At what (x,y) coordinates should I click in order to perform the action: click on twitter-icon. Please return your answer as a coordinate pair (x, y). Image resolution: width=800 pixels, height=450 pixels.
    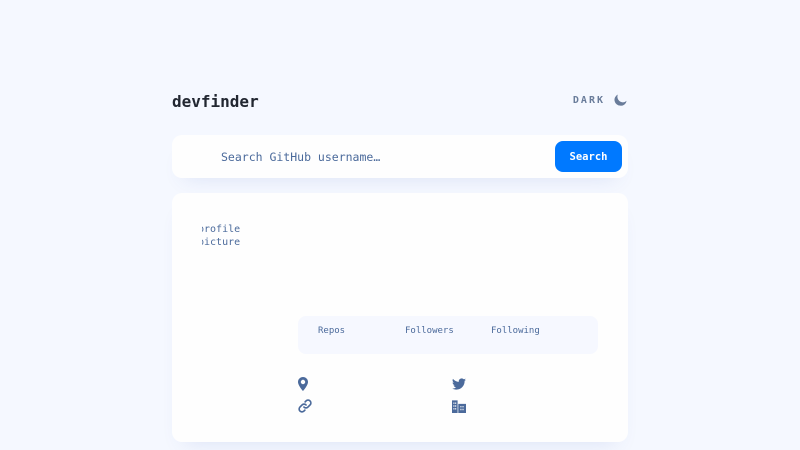
    Looking at the image, I should click on (459, 384).